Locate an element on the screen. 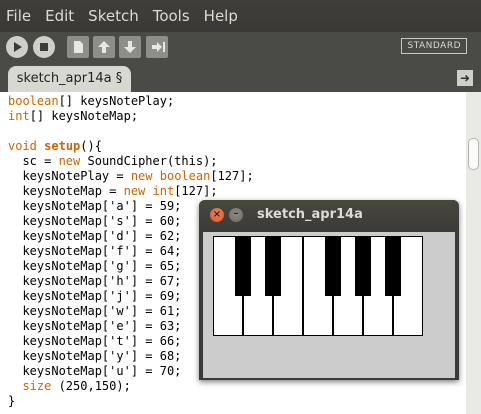  menu-tools: Tools is located at coordinates (171, 16).